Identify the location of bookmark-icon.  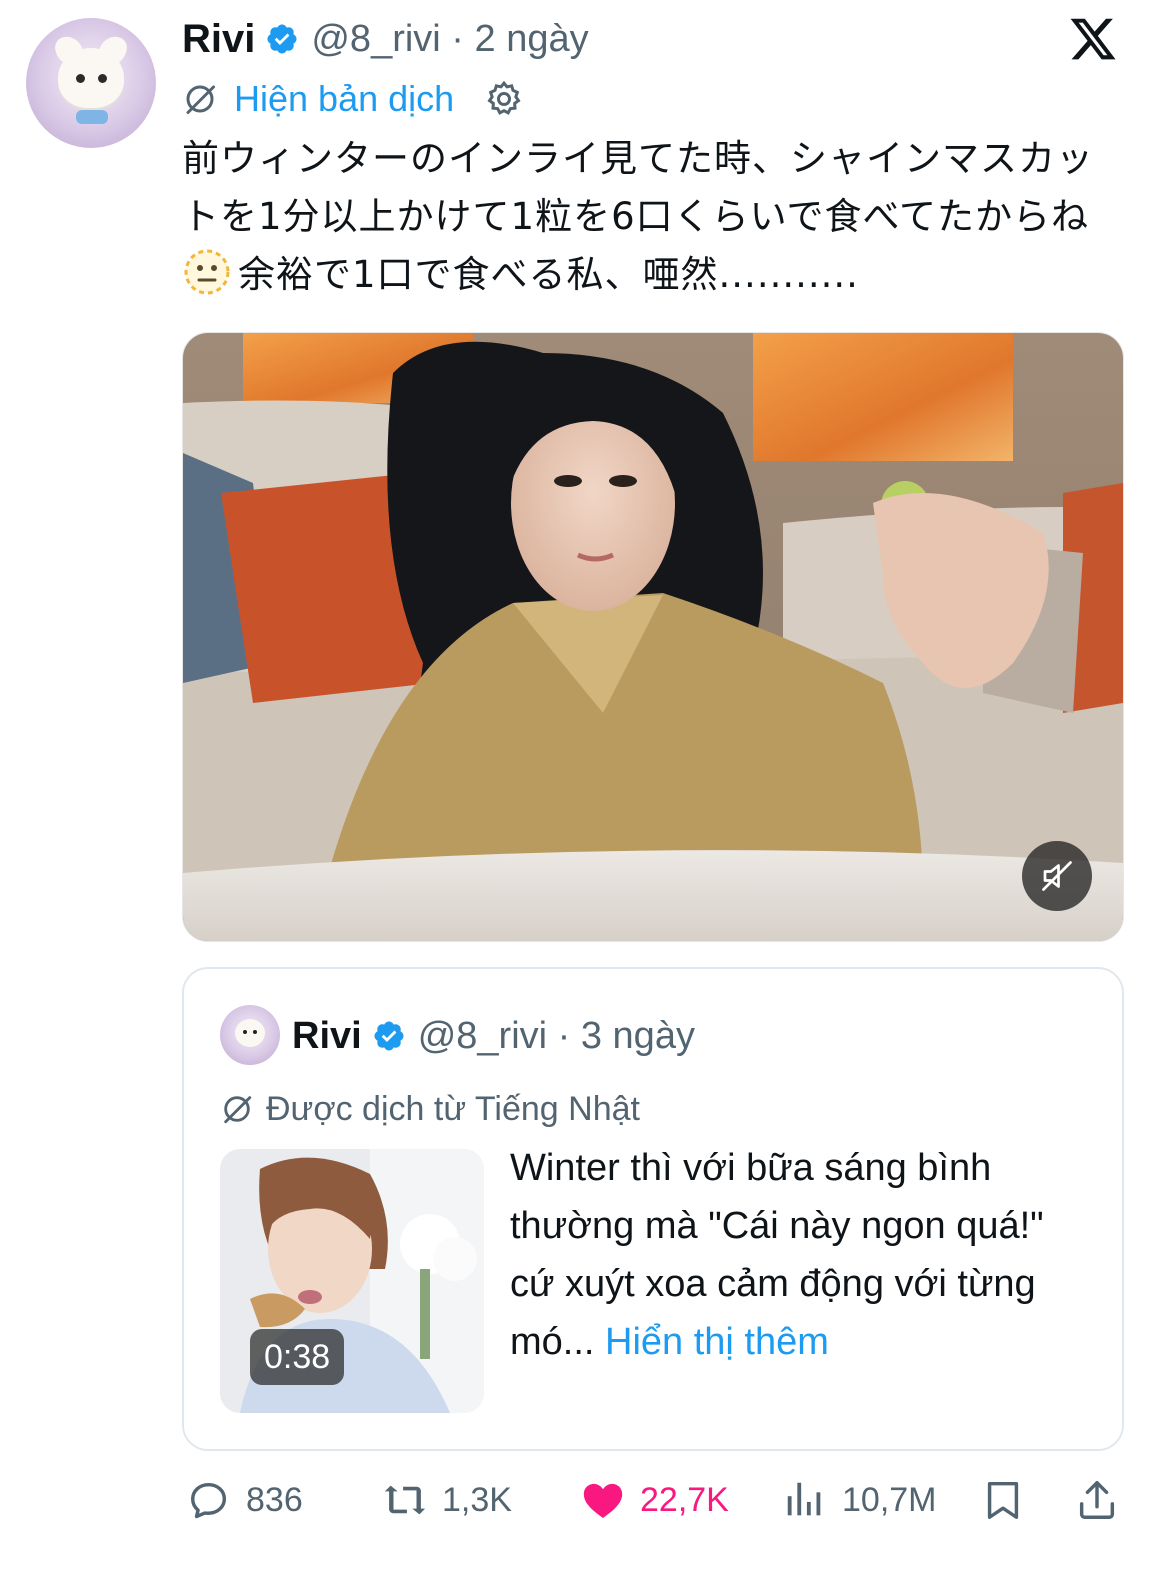
(1003, 1500).